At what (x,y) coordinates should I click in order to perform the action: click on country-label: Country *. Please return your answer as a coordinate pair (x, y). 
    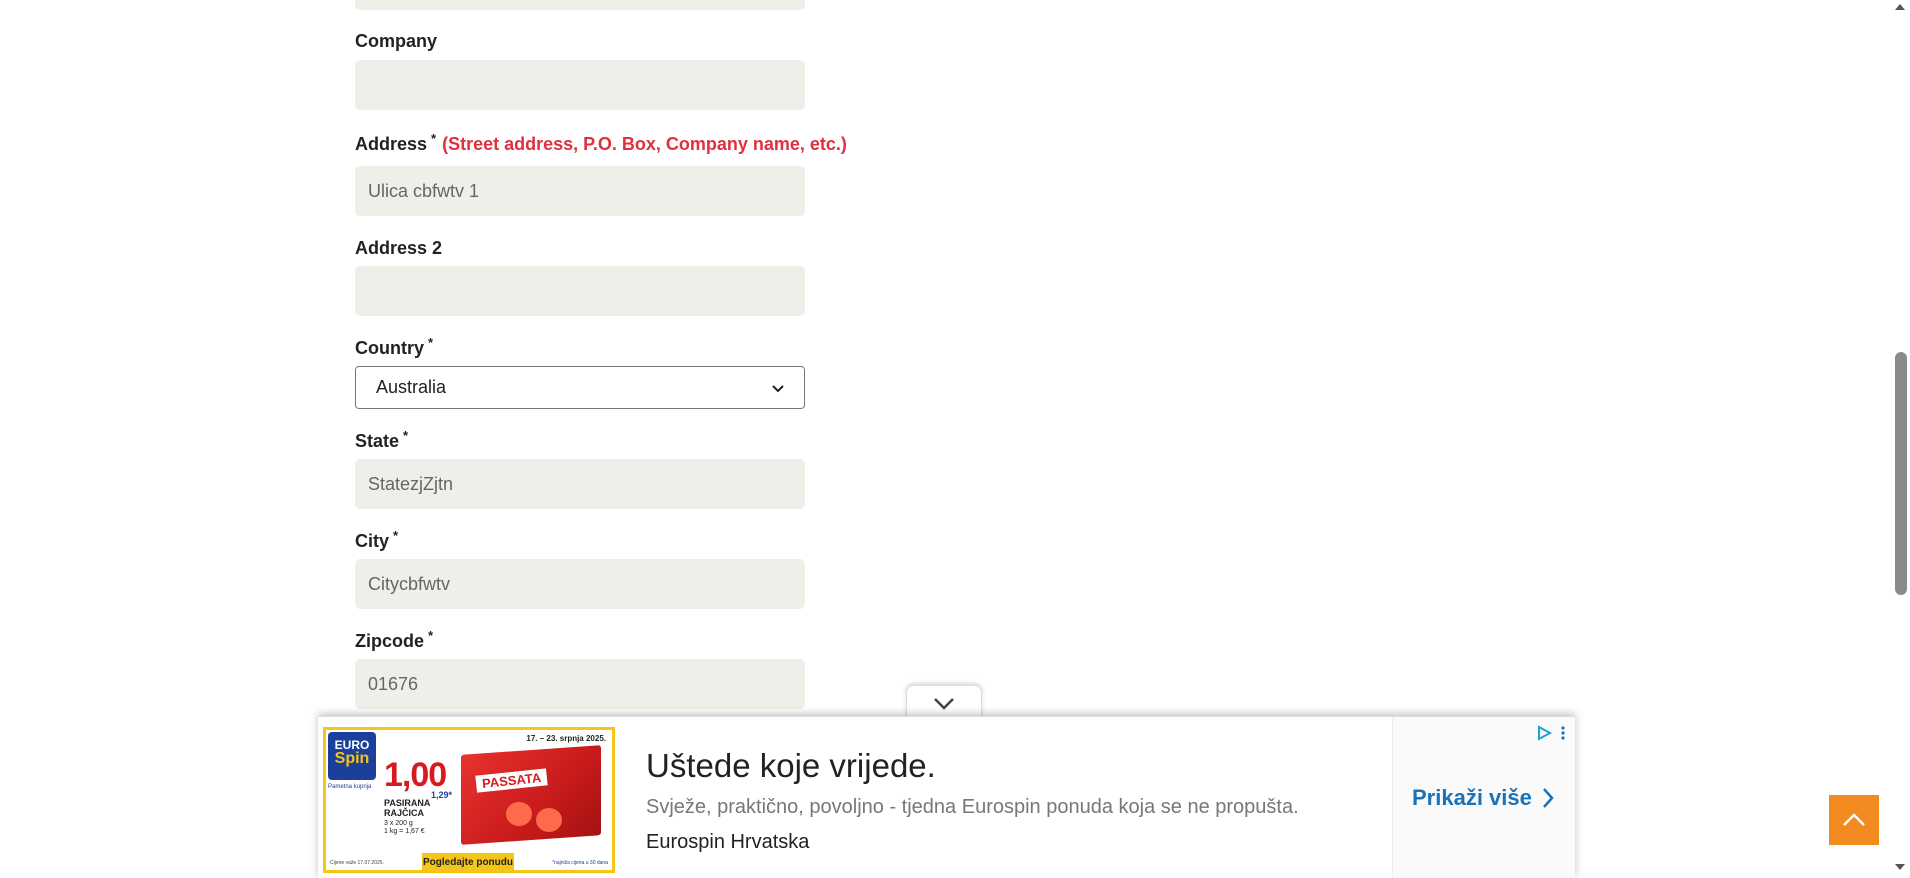
    Looking at the image, I should click on (394, 346).